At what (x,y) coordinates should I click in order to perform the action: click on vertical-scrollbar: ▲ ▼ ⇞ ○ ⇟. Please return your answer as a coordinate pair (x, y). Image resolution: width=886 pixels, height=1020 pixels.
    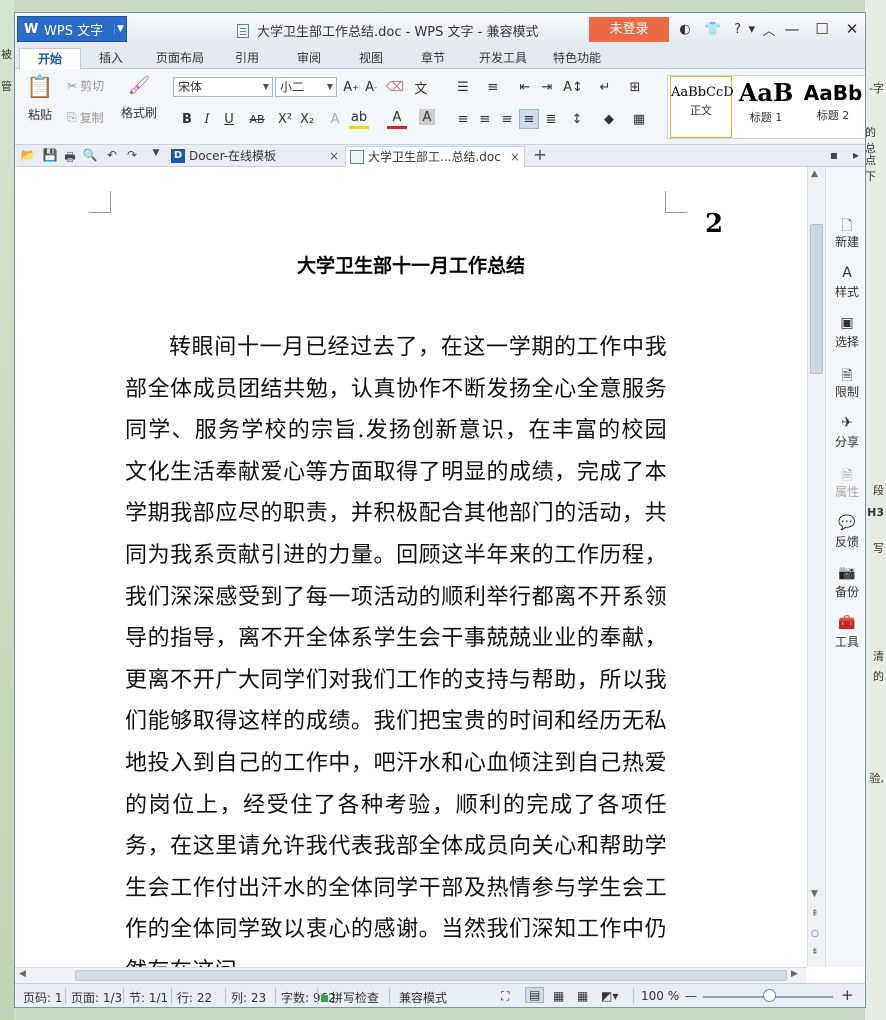
    Looking at the image, I should click on (816, 567).